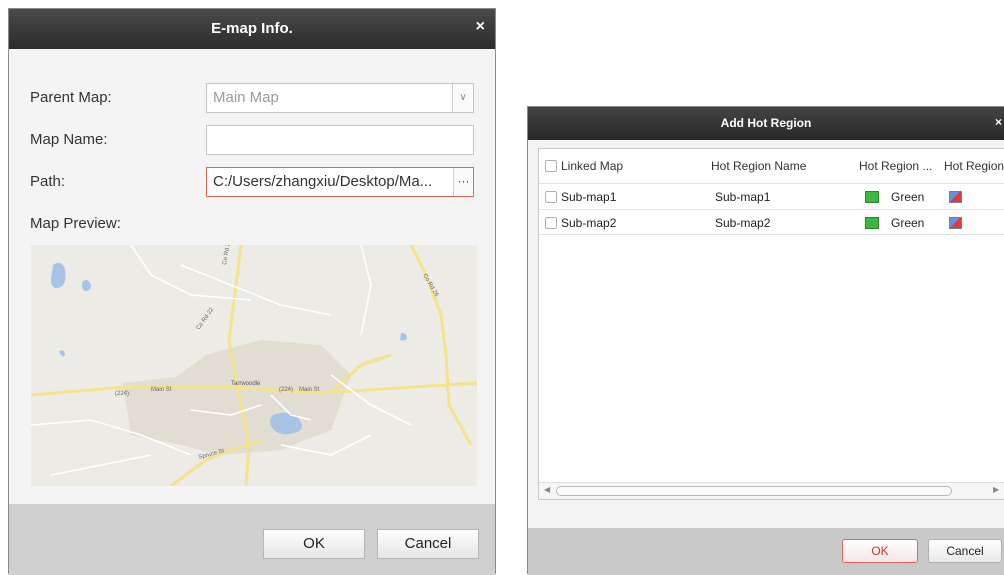 This screenshot has height=575, width=1004. Describe the element at coordinates (743, 223) in the screenshot. I see `hot-region-name-cell: Sub-map2` at that location.